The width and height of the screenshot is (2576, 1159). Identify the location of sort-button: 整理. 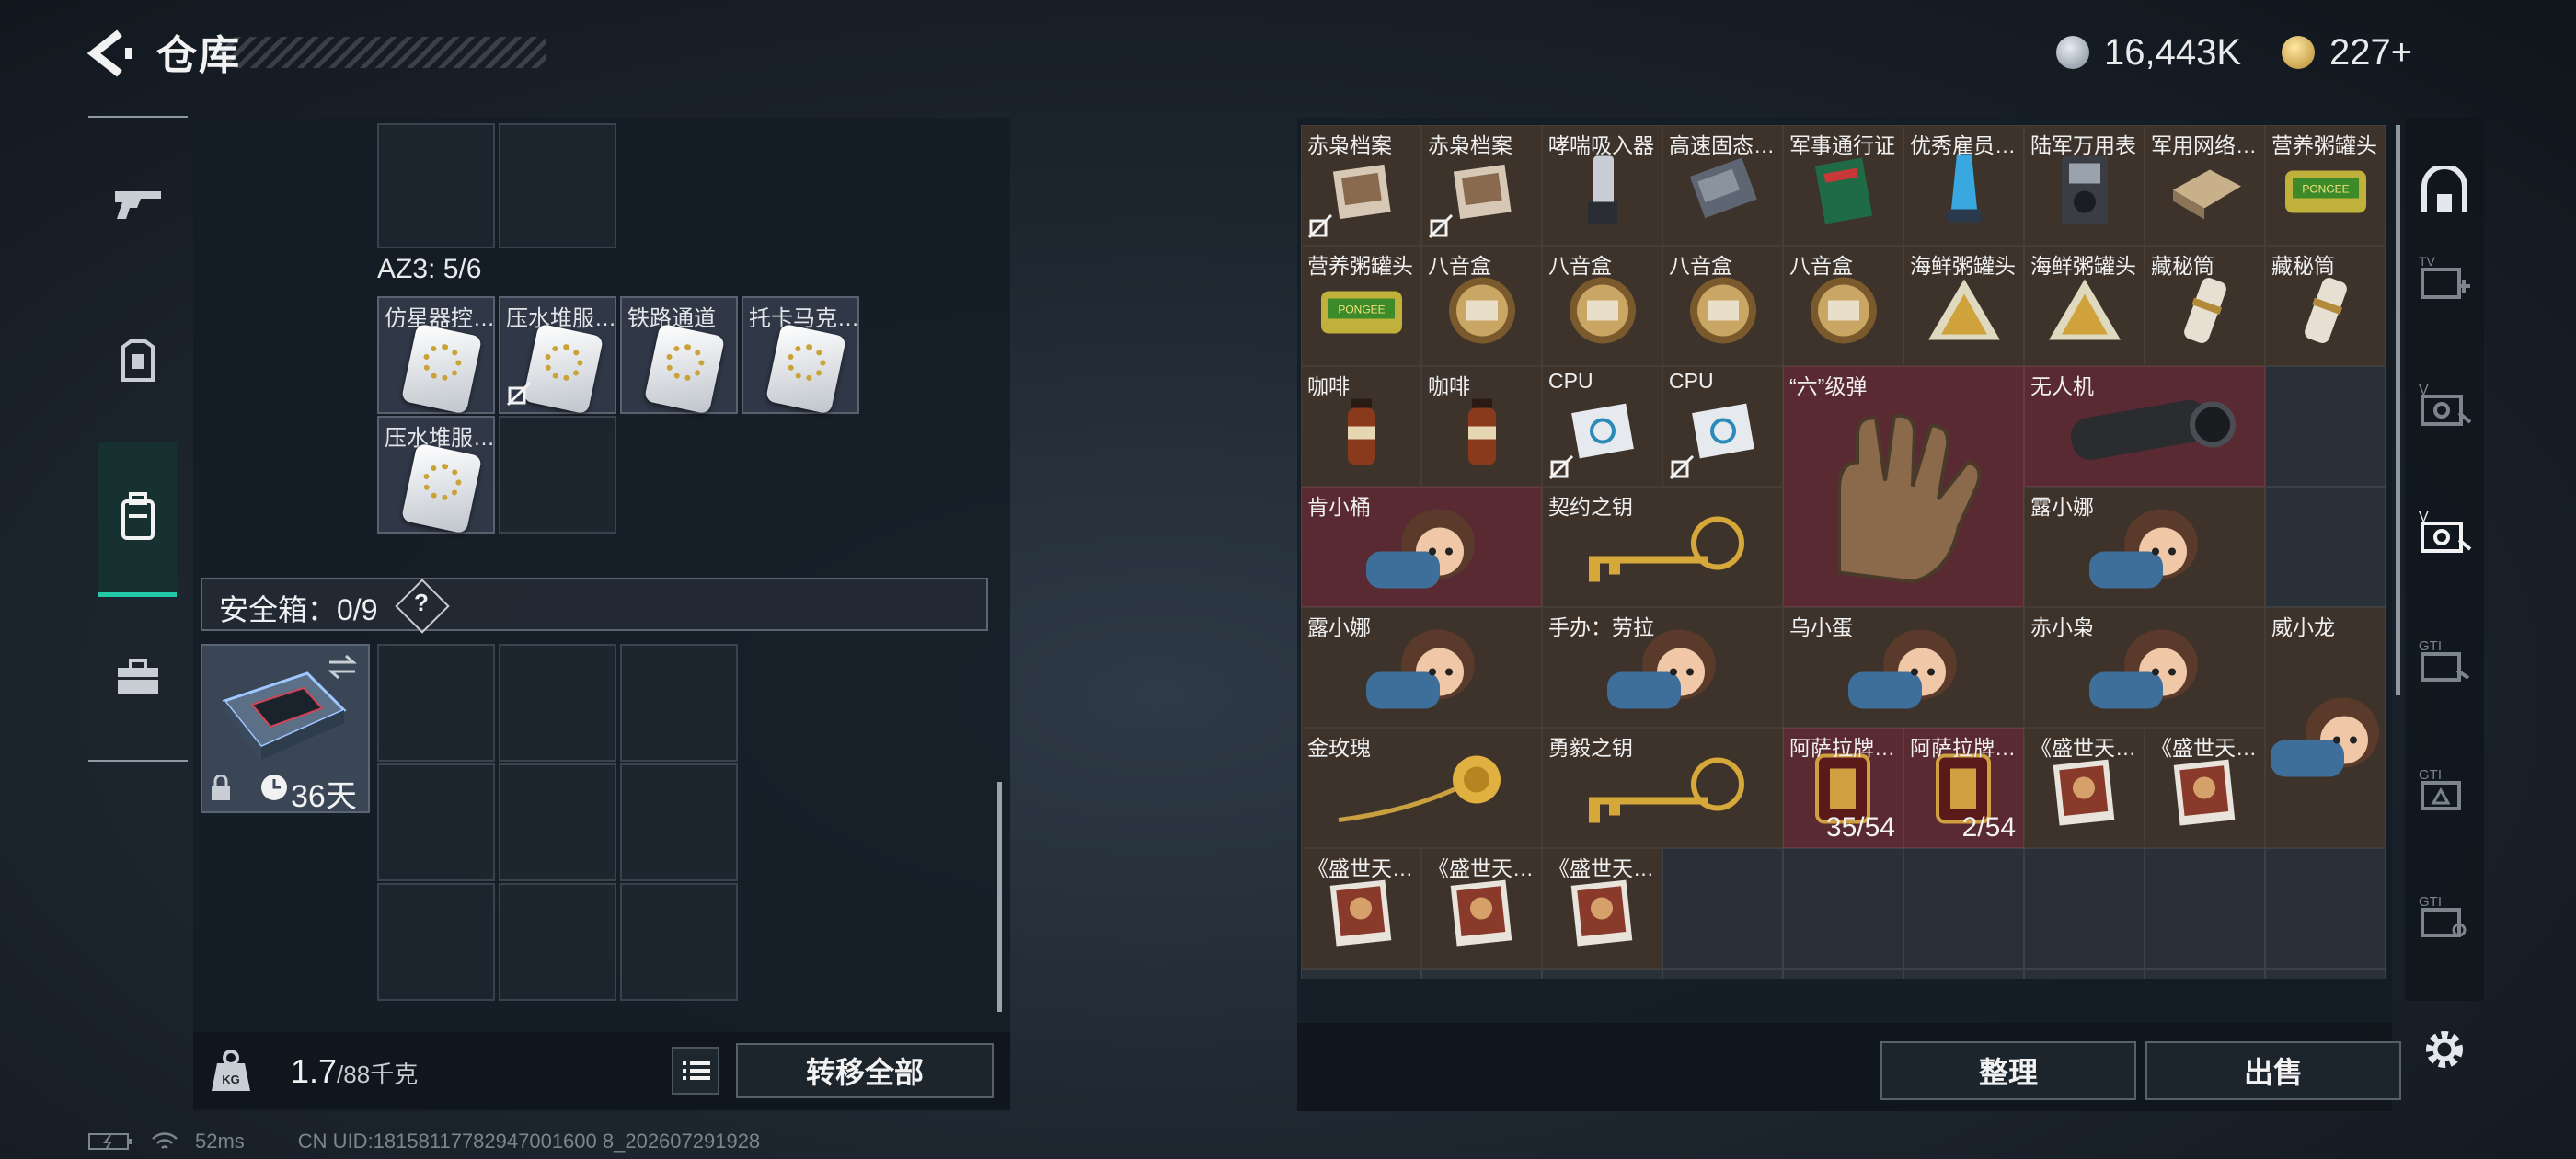
(2008, 1070).